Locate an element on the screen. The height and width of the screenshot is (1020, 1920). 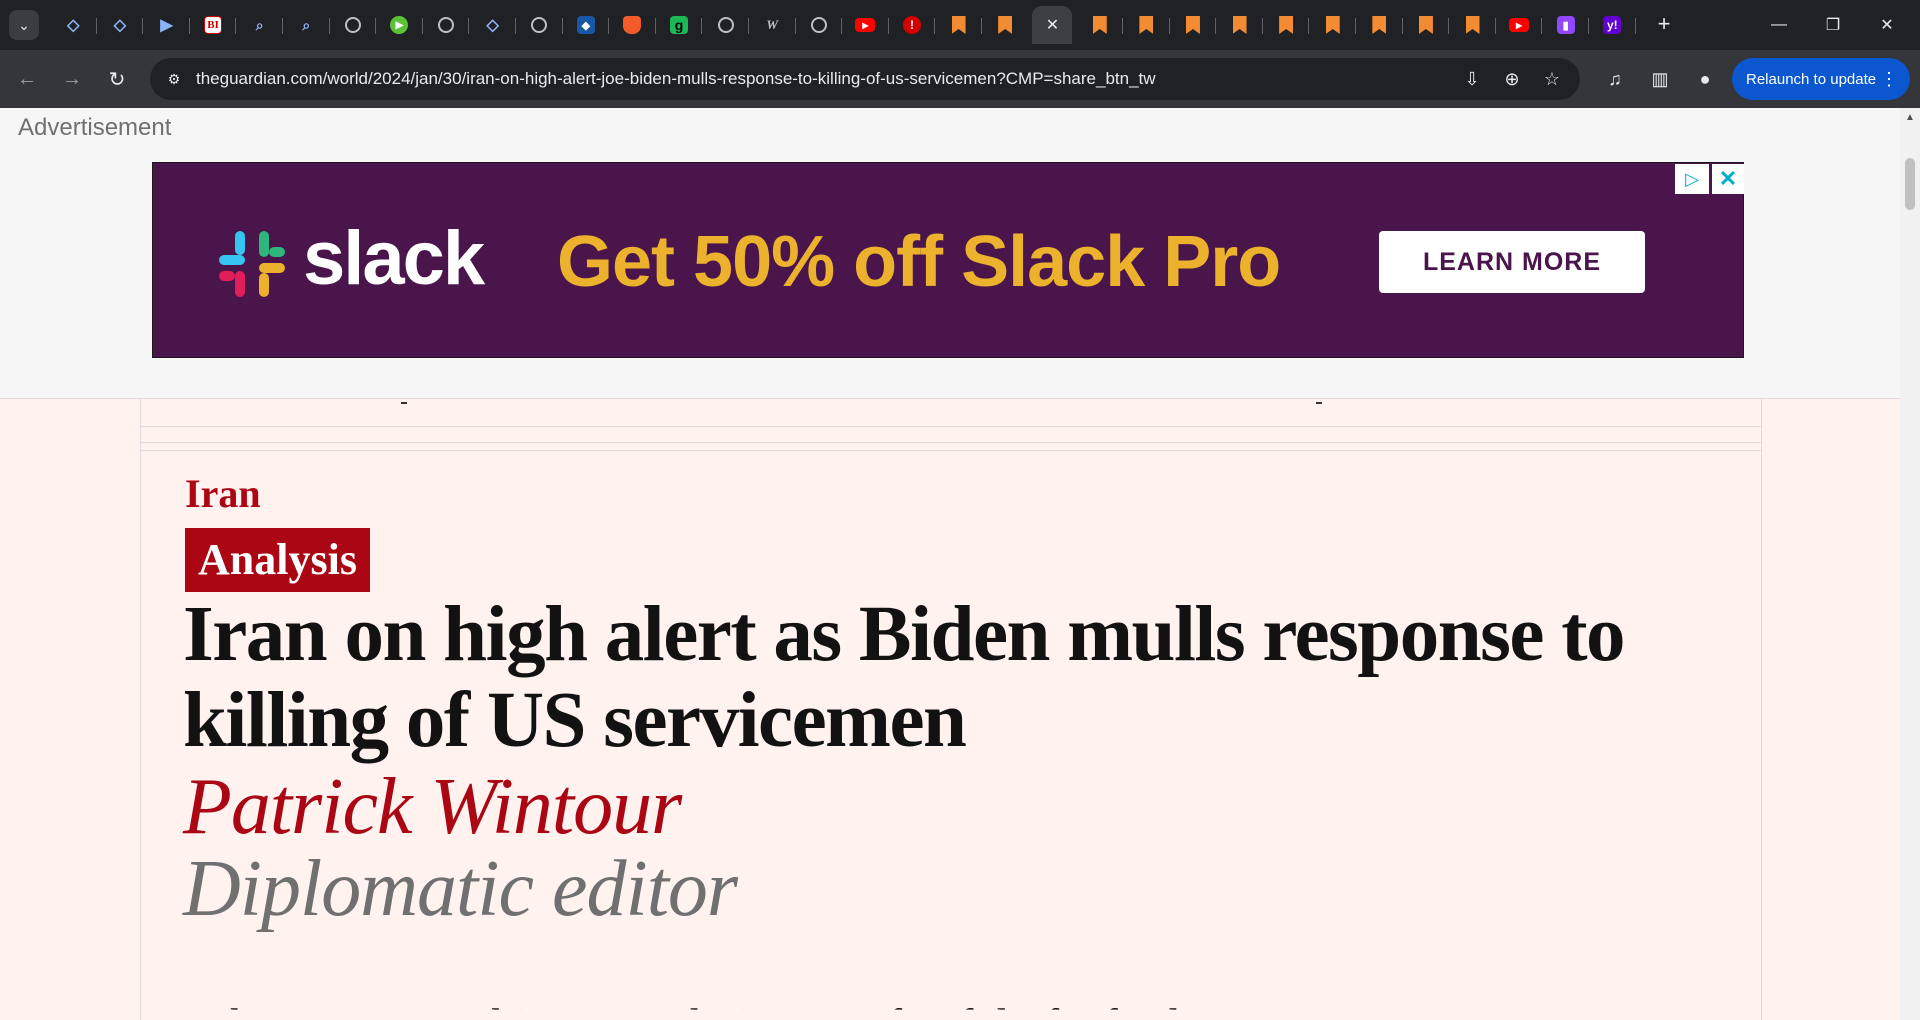
browser-tab: W is located at coordinates (772, 25).